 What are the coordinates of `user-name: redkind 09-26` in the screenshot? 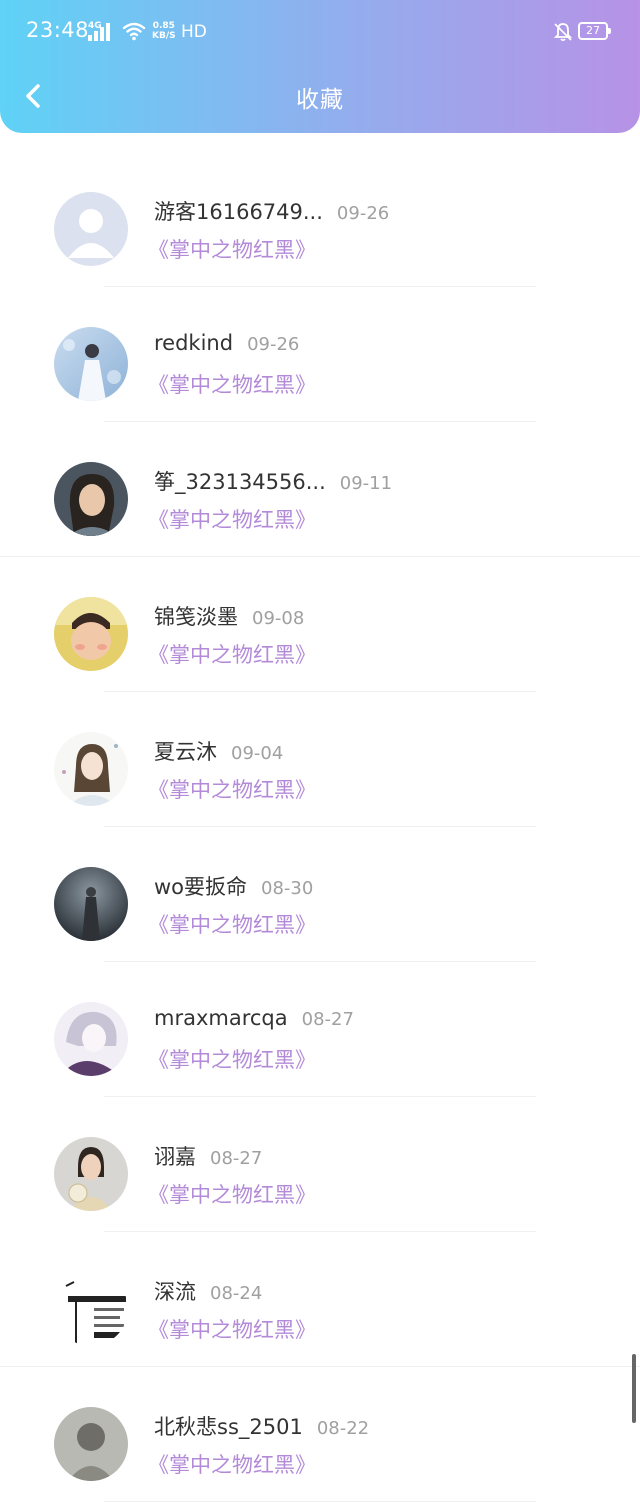 It's located at (226, 343).